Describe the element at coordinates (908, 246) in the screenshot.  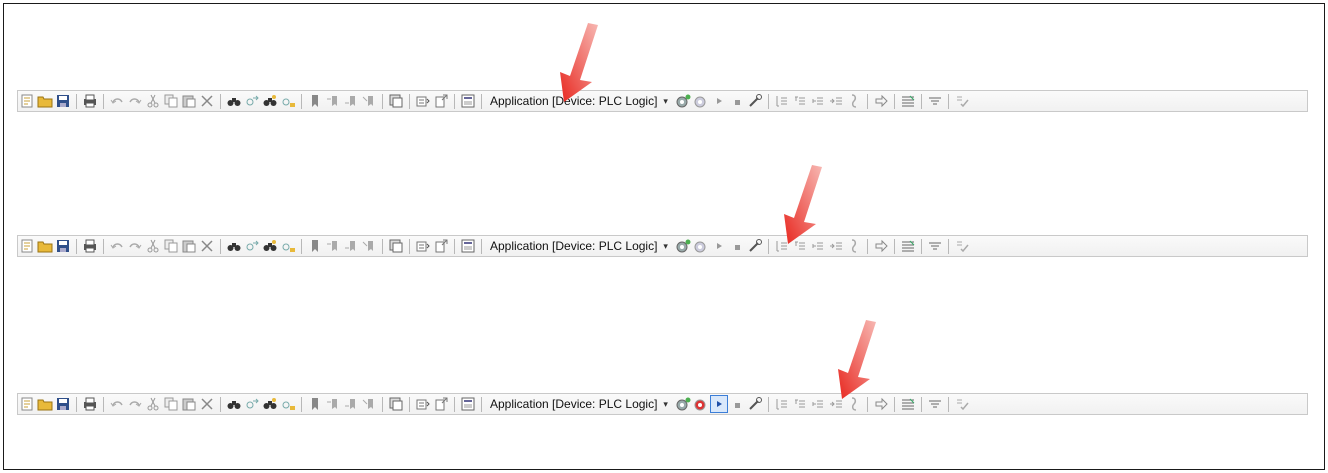
I see `display-icon` at that location.